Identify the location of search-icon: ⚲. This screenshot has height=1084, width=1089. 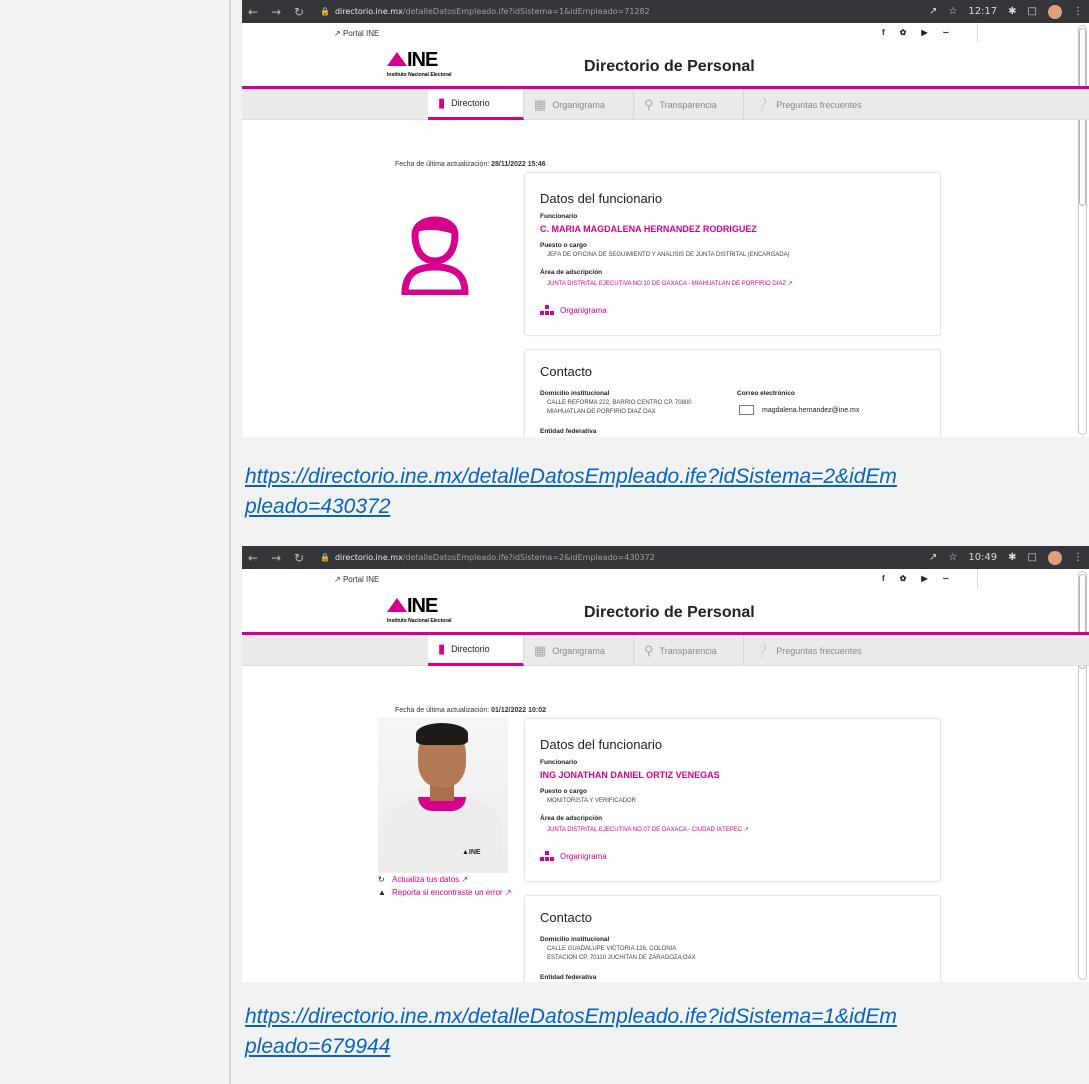
(649, 650).